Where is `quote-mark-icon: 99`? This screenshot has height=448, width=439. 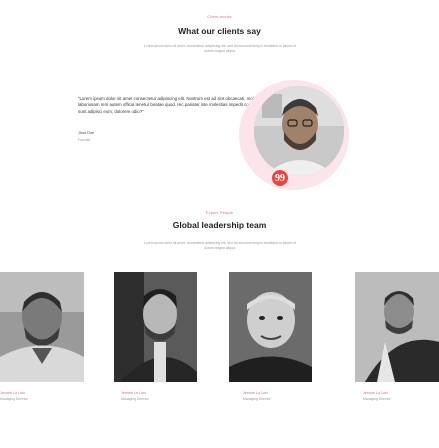
quote-mark-icon: 99 is located at coordinates (280, 178).